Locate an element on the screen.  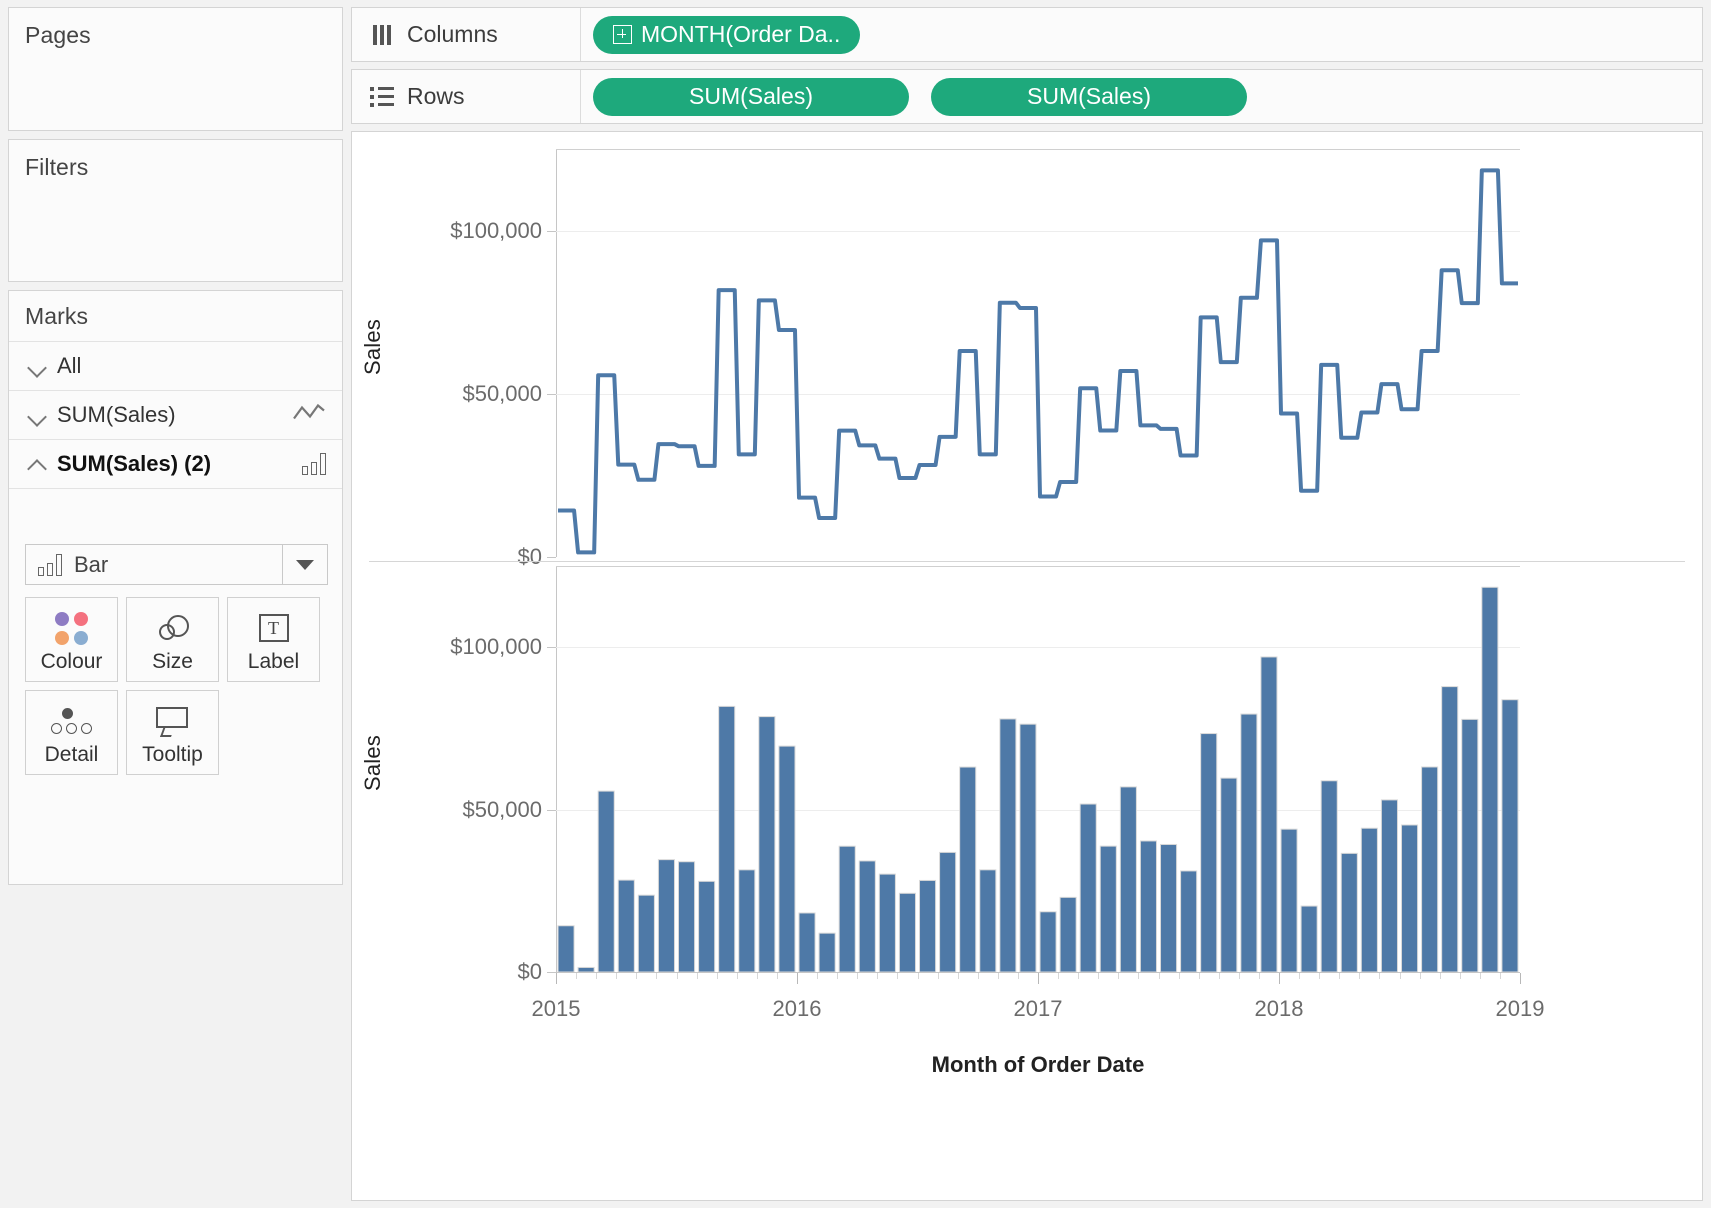
size-button: Size is located at coordinates (172, 639).